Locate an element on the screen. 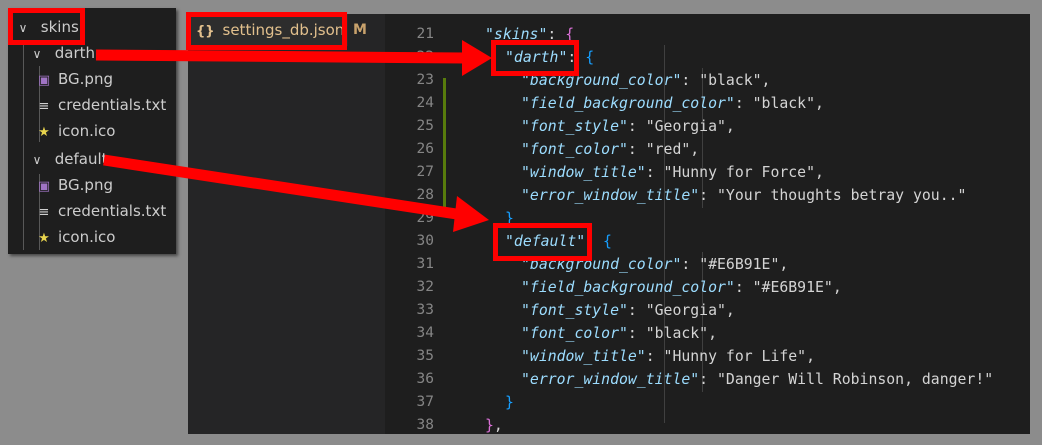 The height and width of the screenshot is (445, 1042). code-line-33: "font_style": "Georgia", is located at coordinates (628, 310).